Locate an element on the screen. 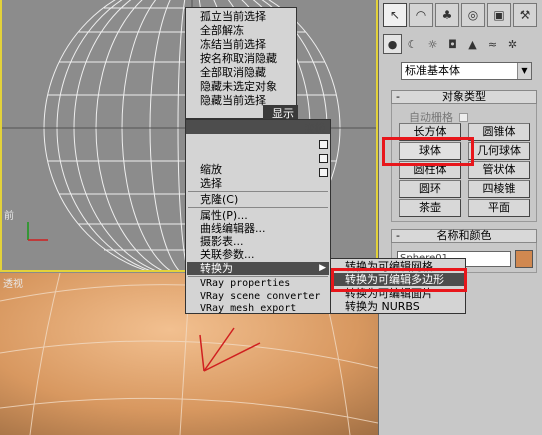 The width and height of the screenshot is (542, 435). menu-item-unhide-all: 全部取消隐藏 is located at coordinates (233, 72).